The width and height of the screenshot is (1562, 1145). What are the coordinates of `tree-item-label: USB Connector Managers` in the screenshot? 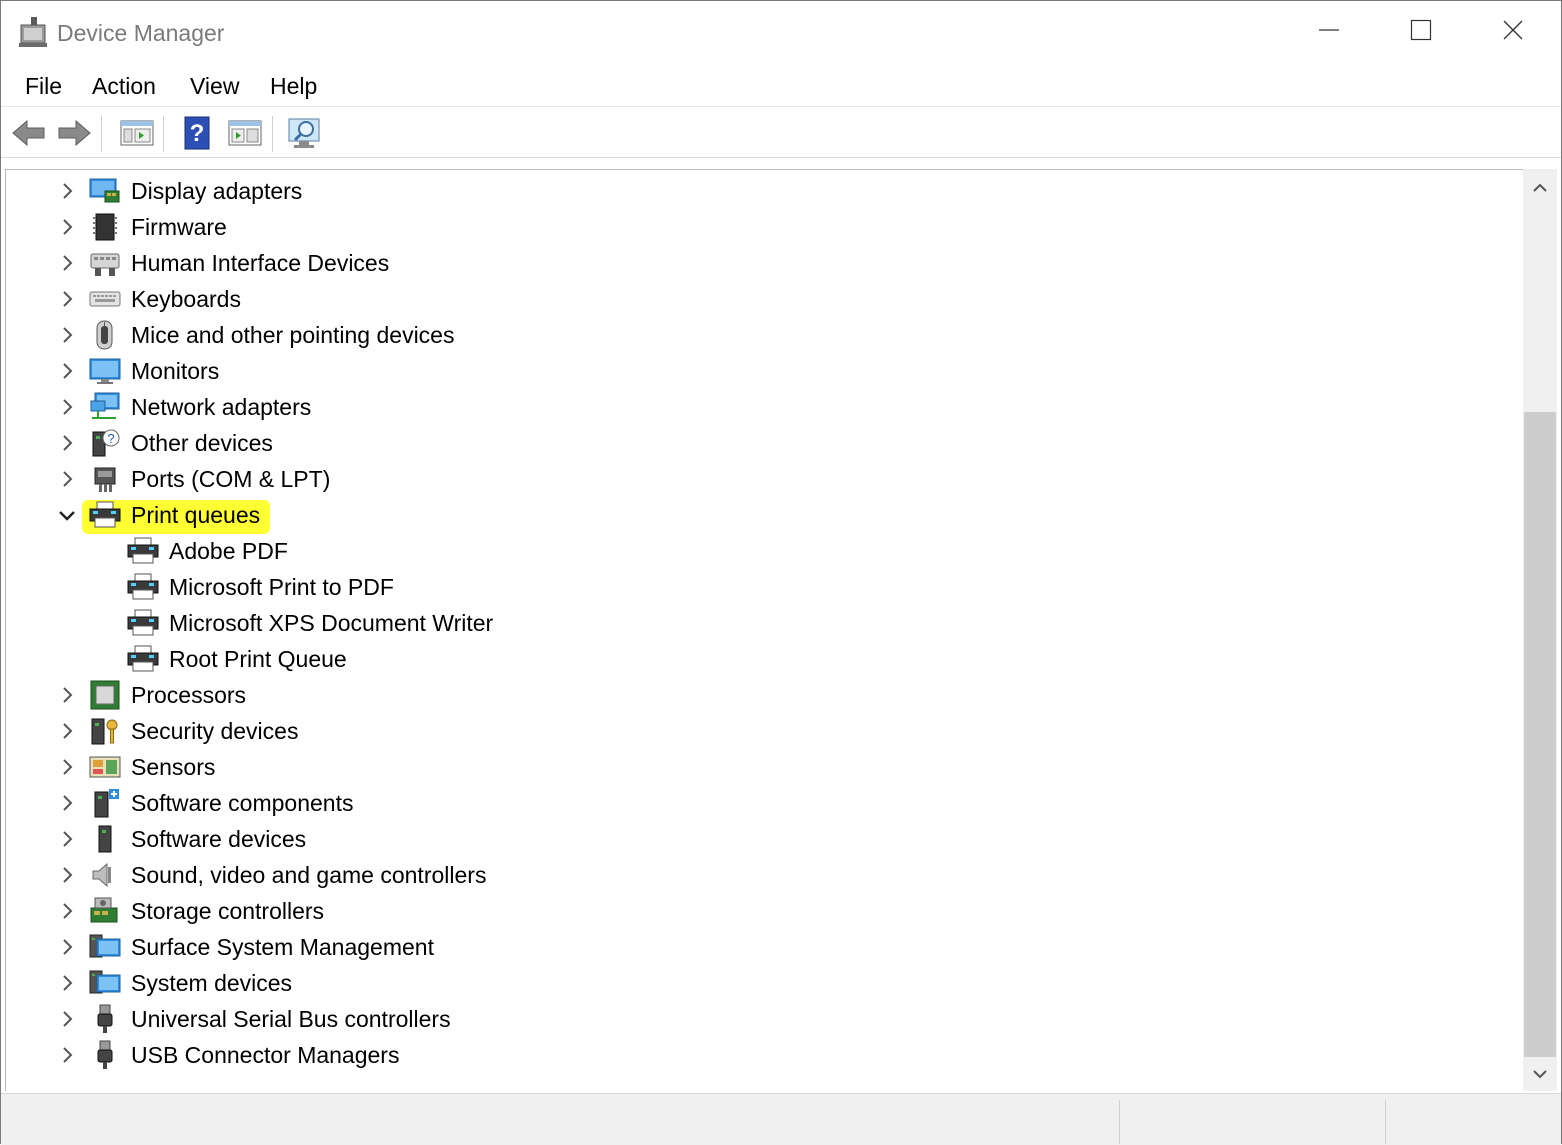 It's located at (265, 1055).